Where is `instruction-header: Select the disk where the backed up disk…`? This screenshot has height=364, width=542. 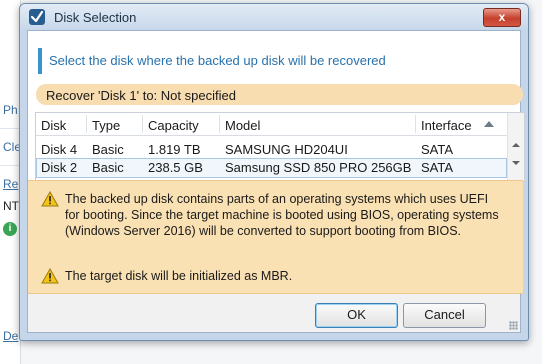 instruction-header: Select the disk where the backed up disk… is located at coordinates (274, 55).